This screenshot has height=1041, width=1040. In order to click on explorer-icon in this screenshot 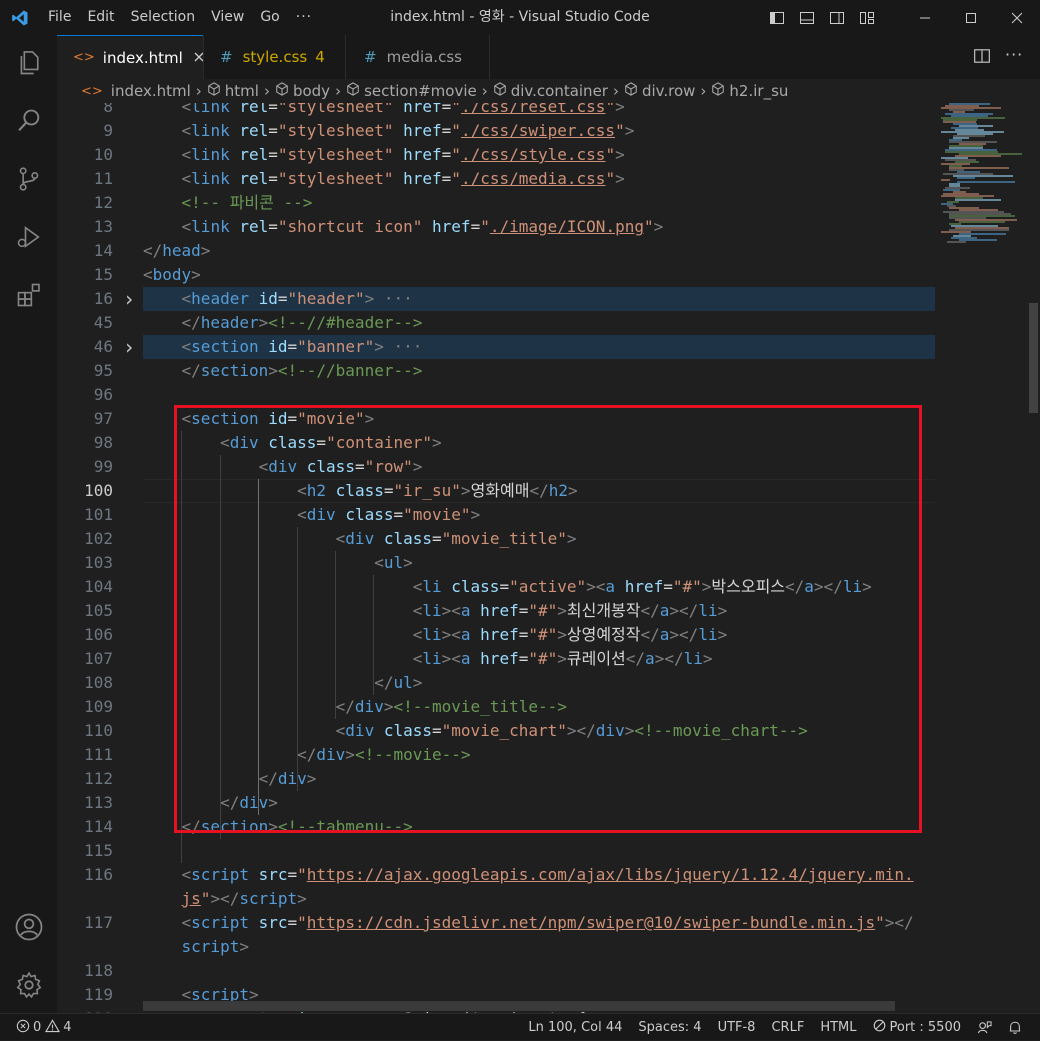, I will do `click(28, 63)`.